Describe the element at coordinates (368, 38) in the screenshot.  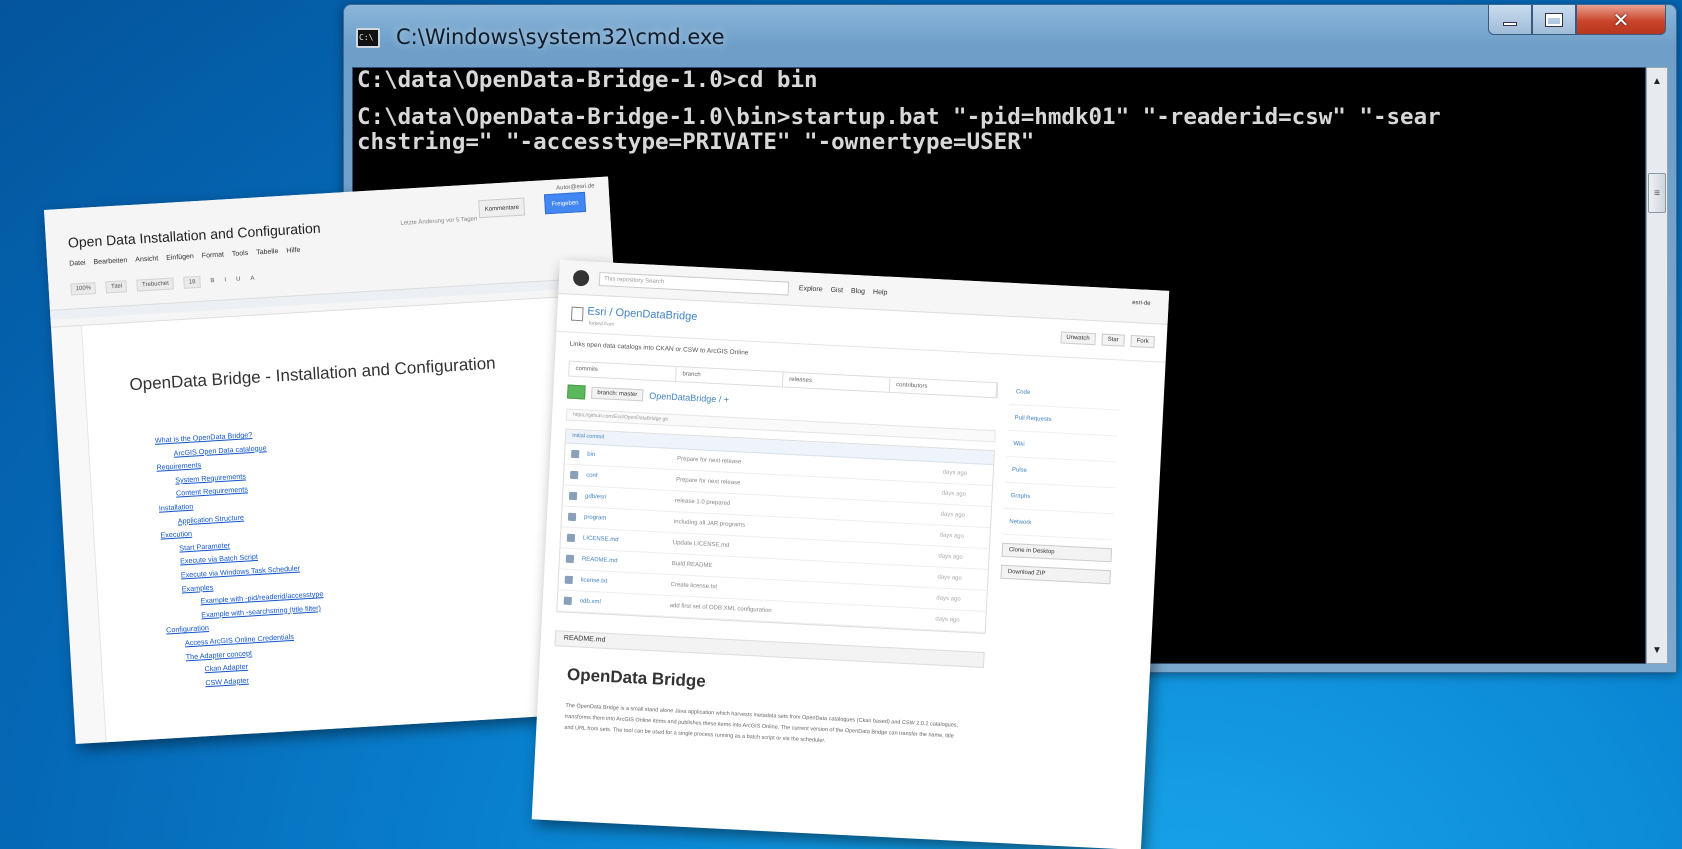
I see `cmd-app-icon: C:\` at that location.